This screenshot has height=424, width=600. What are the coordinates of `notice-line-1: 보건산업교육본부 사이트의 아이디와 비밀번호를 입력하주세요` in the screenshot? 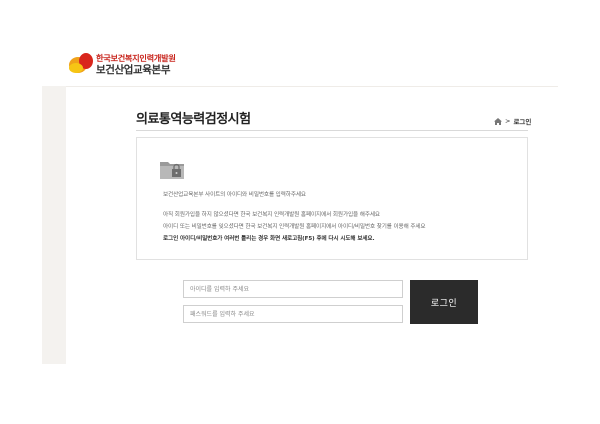 It's located at (234, 195).